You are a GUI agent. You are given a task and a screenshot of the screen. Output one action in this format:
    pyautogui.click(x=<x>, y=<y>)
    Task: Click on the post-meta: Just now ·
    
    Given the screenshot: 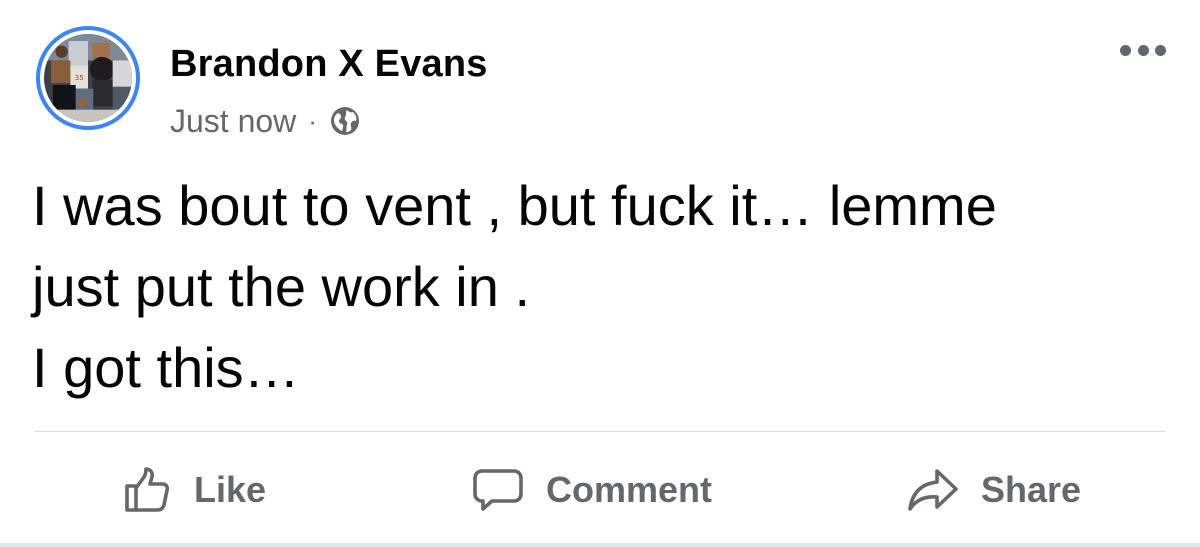 What is the action you would take?
    pyautogui.click(x=265, y=121)
    